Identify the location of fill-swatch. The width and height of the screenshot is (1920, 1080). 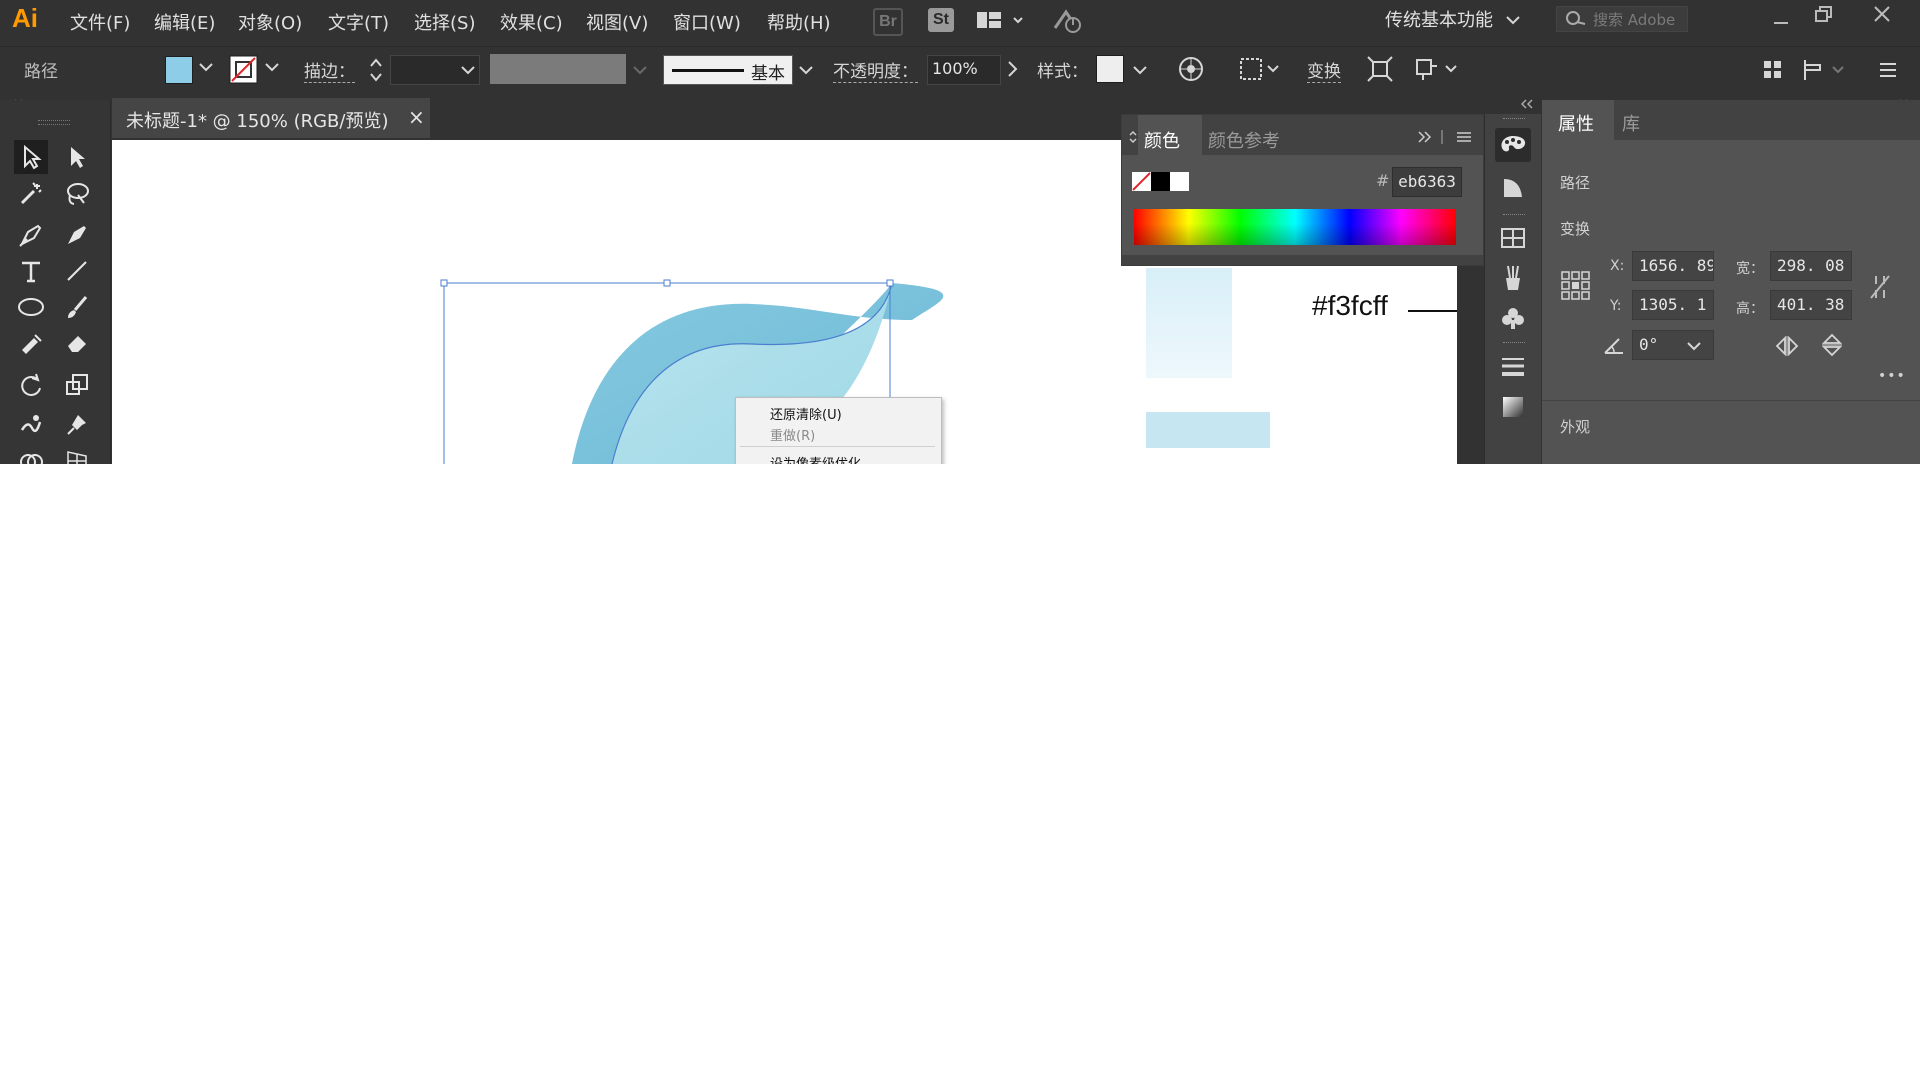
(179, 70).